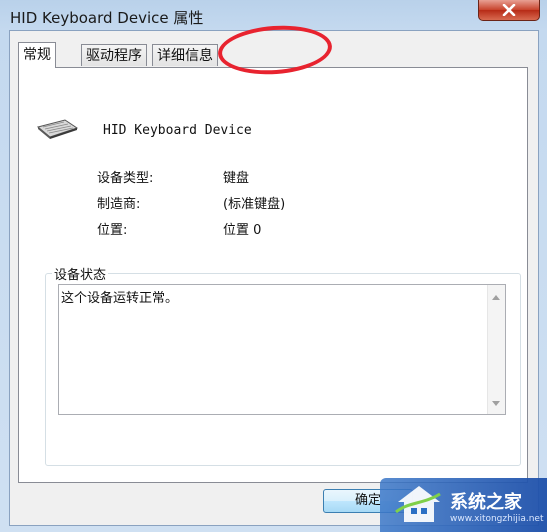  What do you see at coordinates (120, 298) in the screenshot?
I see `device-status-text: 这个设备运转正常。` at bounding box center [120, 298].